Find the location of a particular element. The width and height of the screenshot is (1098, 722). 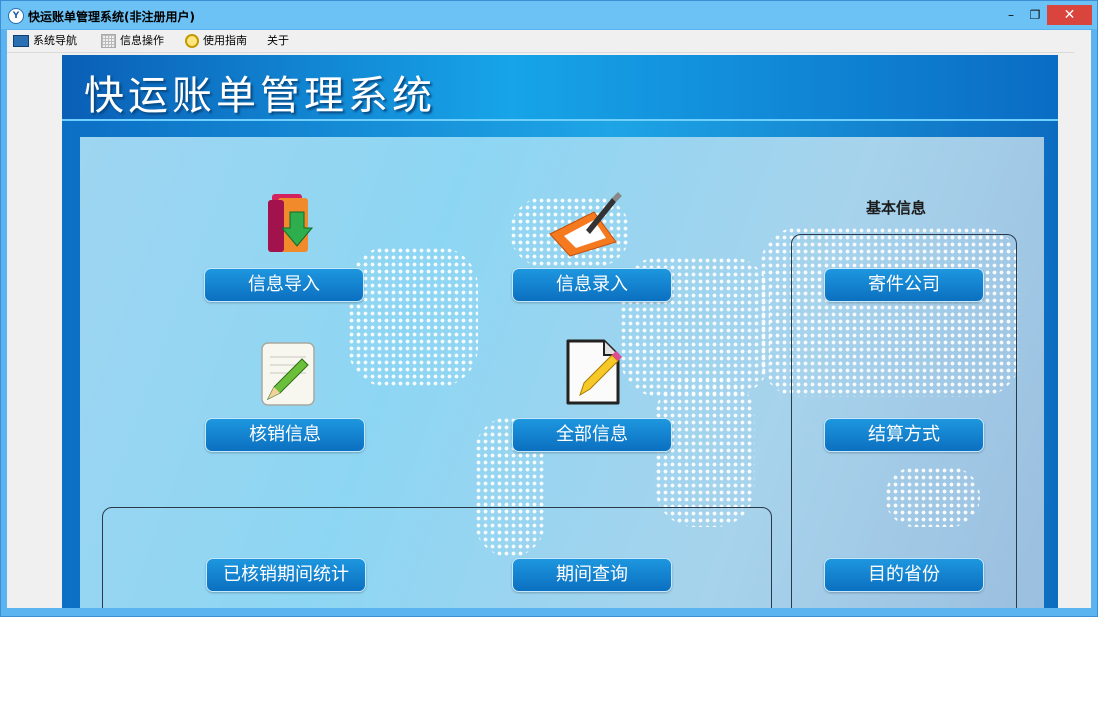

map-dots-americas-north is located at coordinates (413, 317).